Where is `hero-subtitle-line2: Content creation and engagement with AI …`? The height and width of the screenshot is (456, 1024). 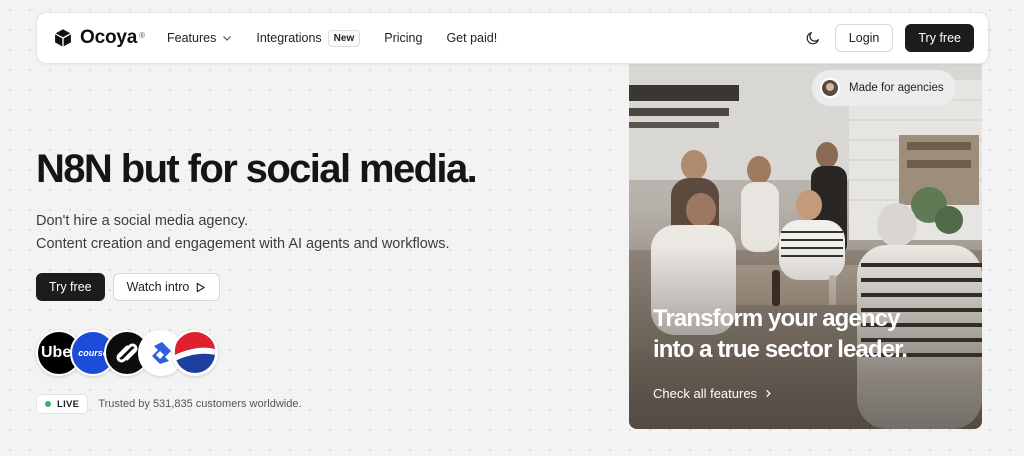 hero-subtitle-line2: Content creation and engagement with AI … is located at coordinates (243, 244).